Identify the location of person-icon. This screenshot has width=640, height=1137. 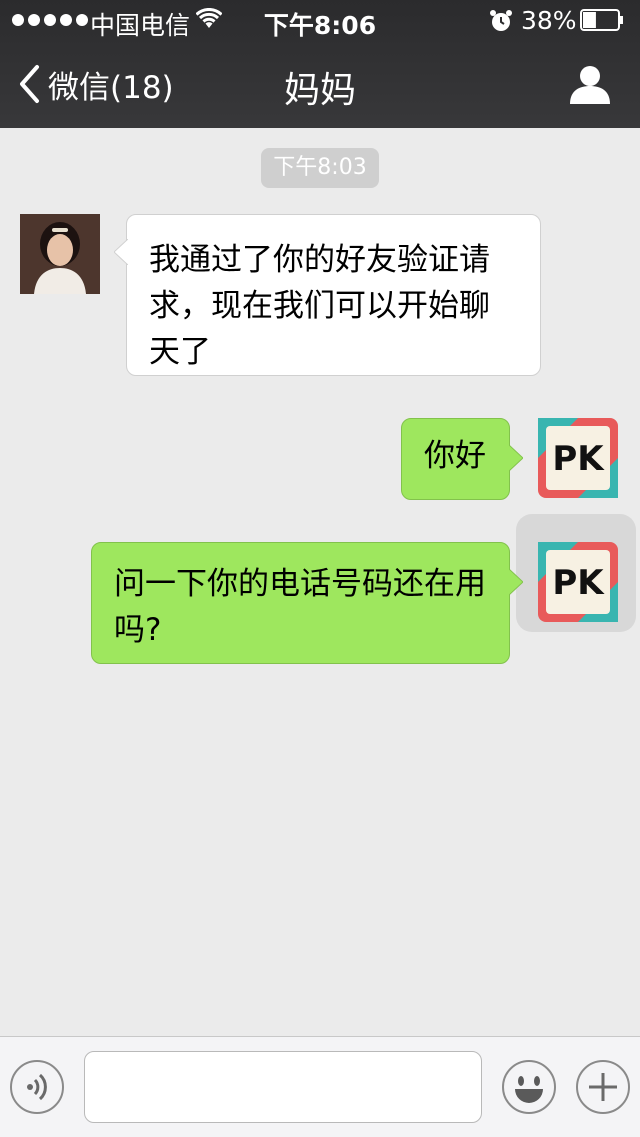
(590, 84).